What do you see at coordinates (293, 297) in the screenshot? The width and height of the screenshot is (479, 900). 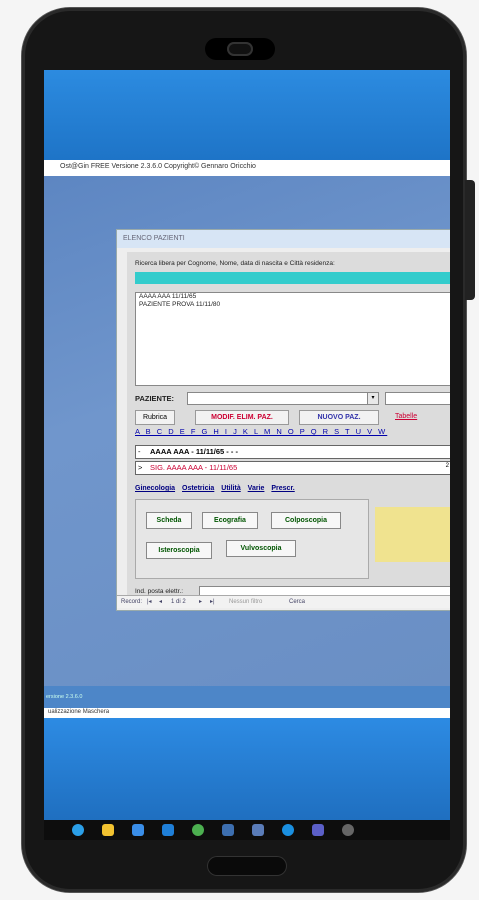 I see `list-item: AAAA AAA 11/11/65` at bounding box center [293, 297].